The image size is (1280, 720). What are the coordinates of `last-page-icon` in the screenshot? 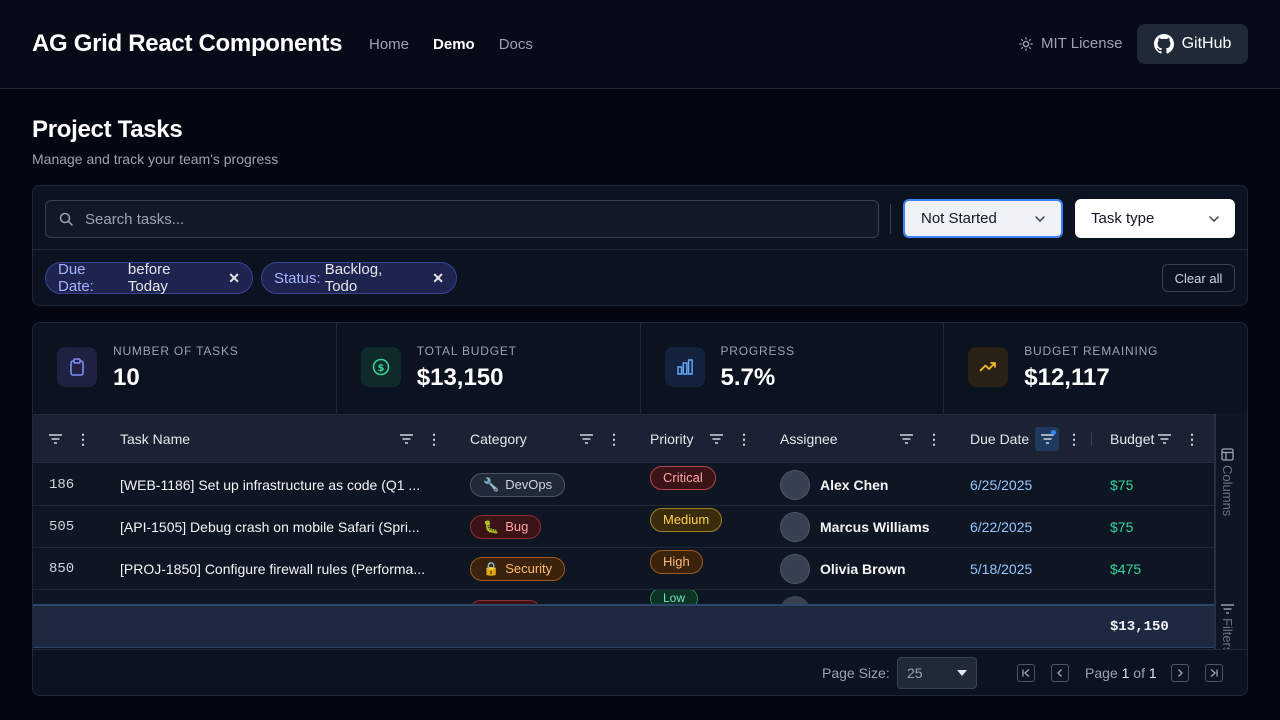 It's located at (1214, 673).